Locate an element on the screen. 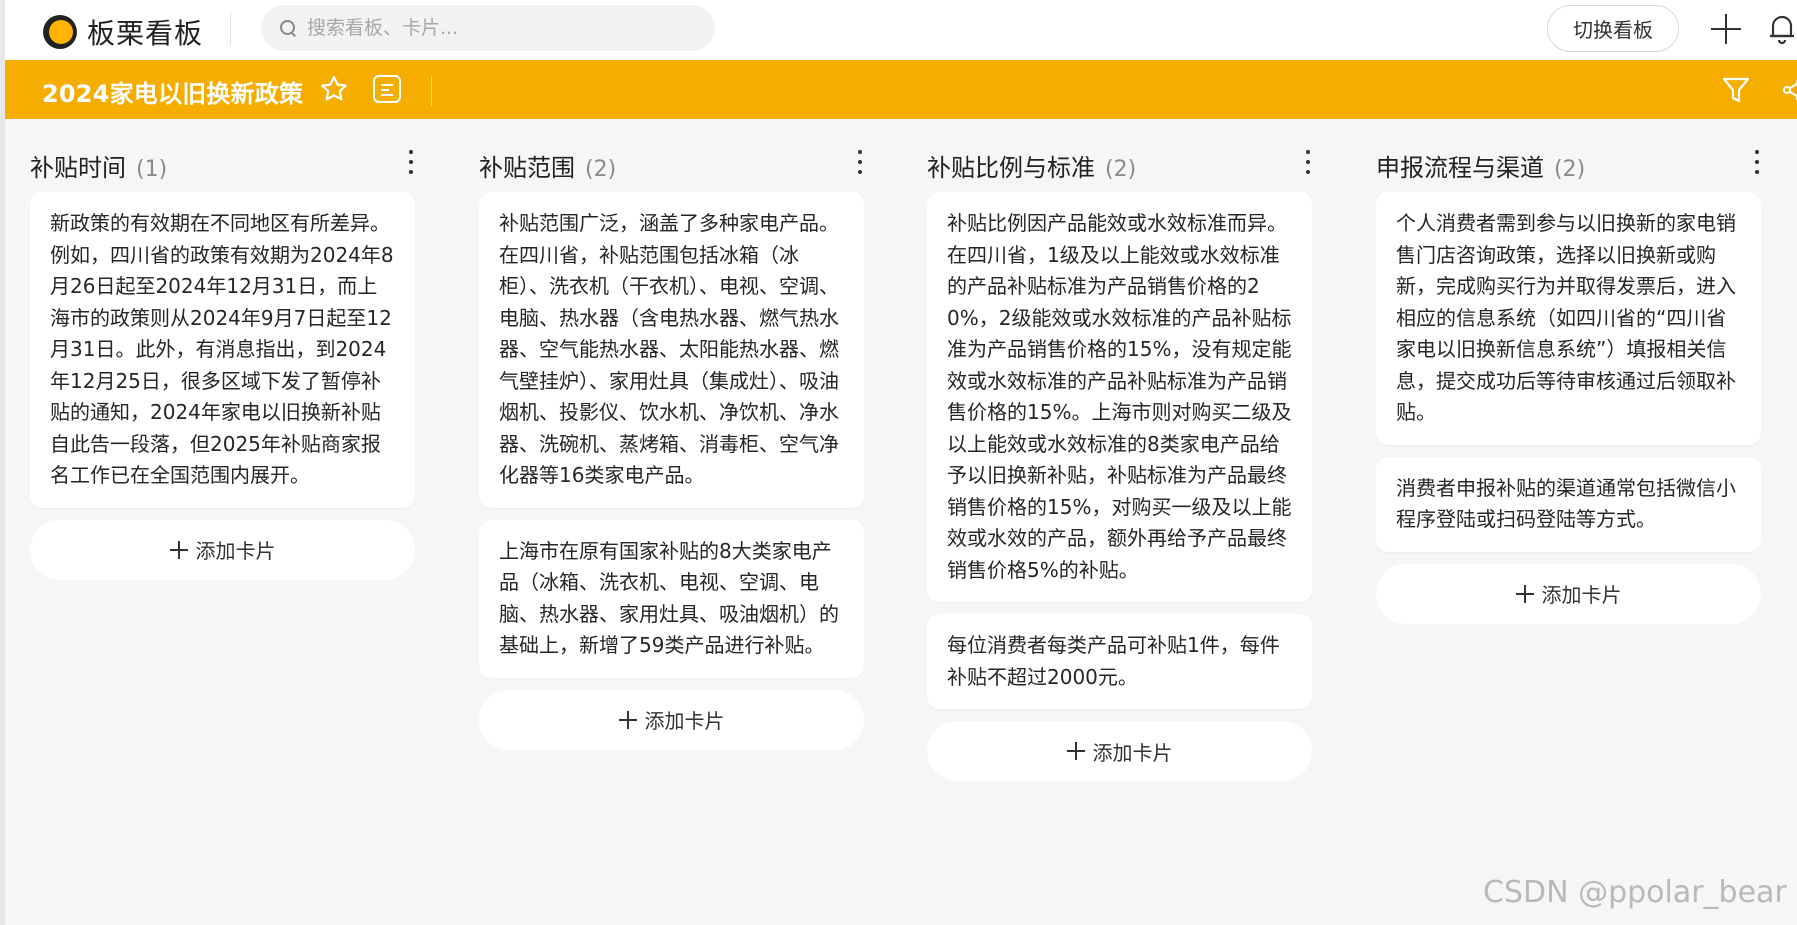  column-header: 补贴时间 (1) is located at coordinates (222, 166).